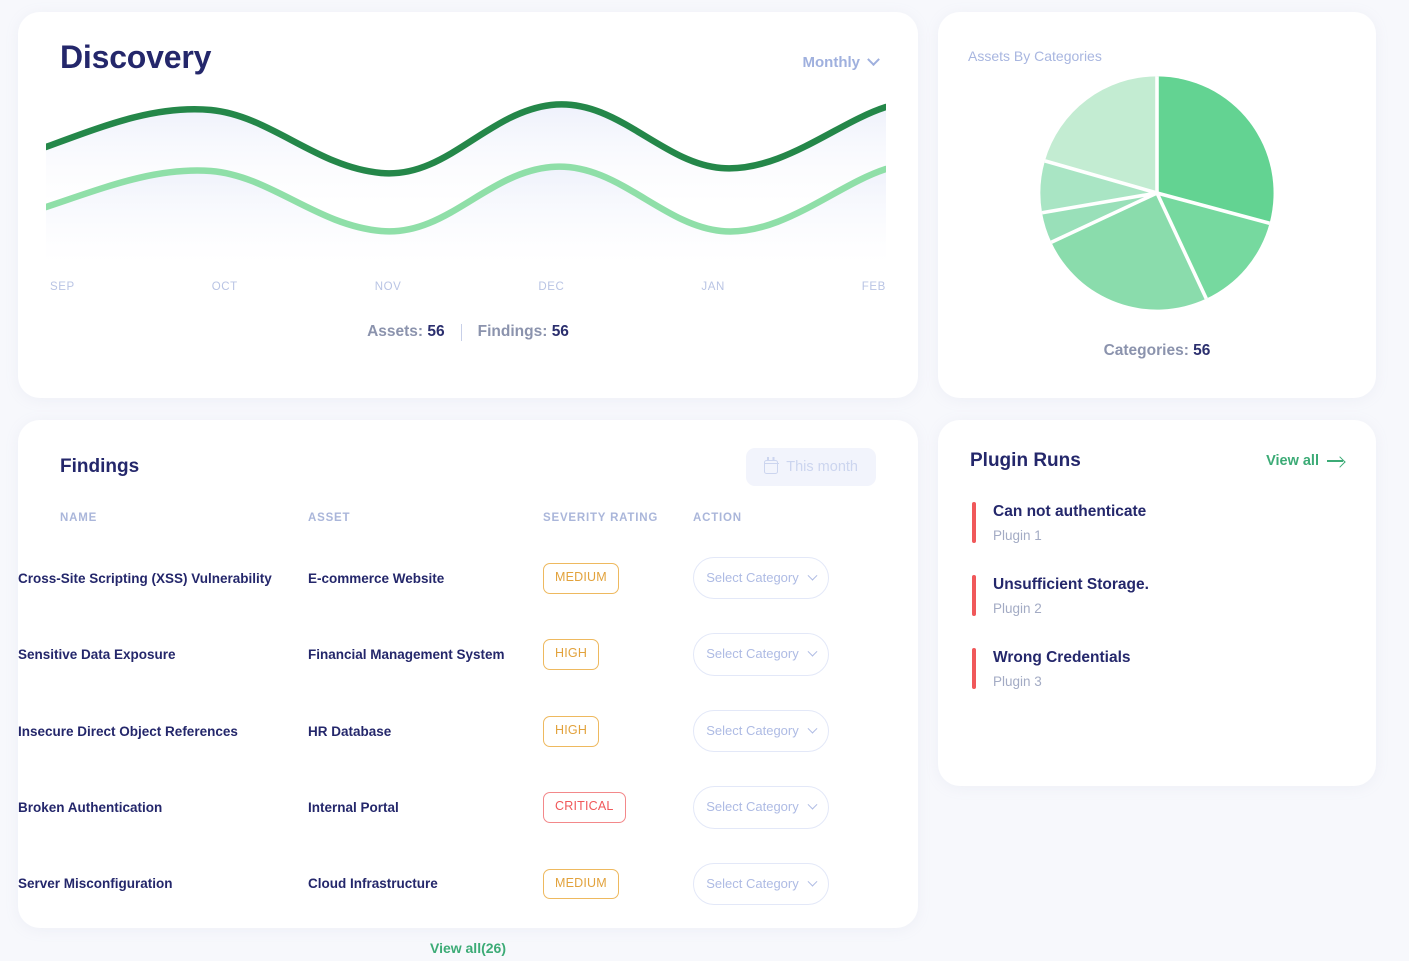 The image size is (1409, 961). I want to click on list-item: Unsufficient Storage. Plugin 2, so click(1158, 595).